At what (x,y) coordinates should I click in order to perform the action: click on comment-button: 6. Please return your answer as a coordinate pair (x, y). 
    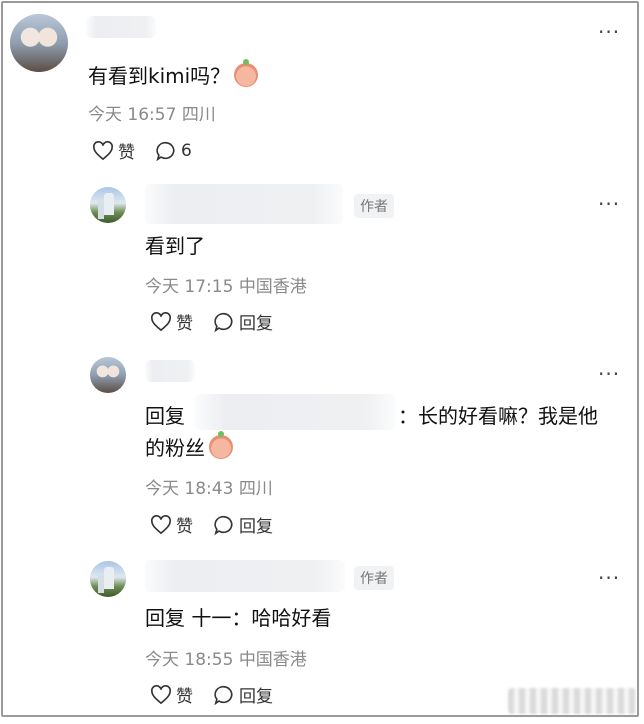
    Looking at the image, I should click on (173, 151).